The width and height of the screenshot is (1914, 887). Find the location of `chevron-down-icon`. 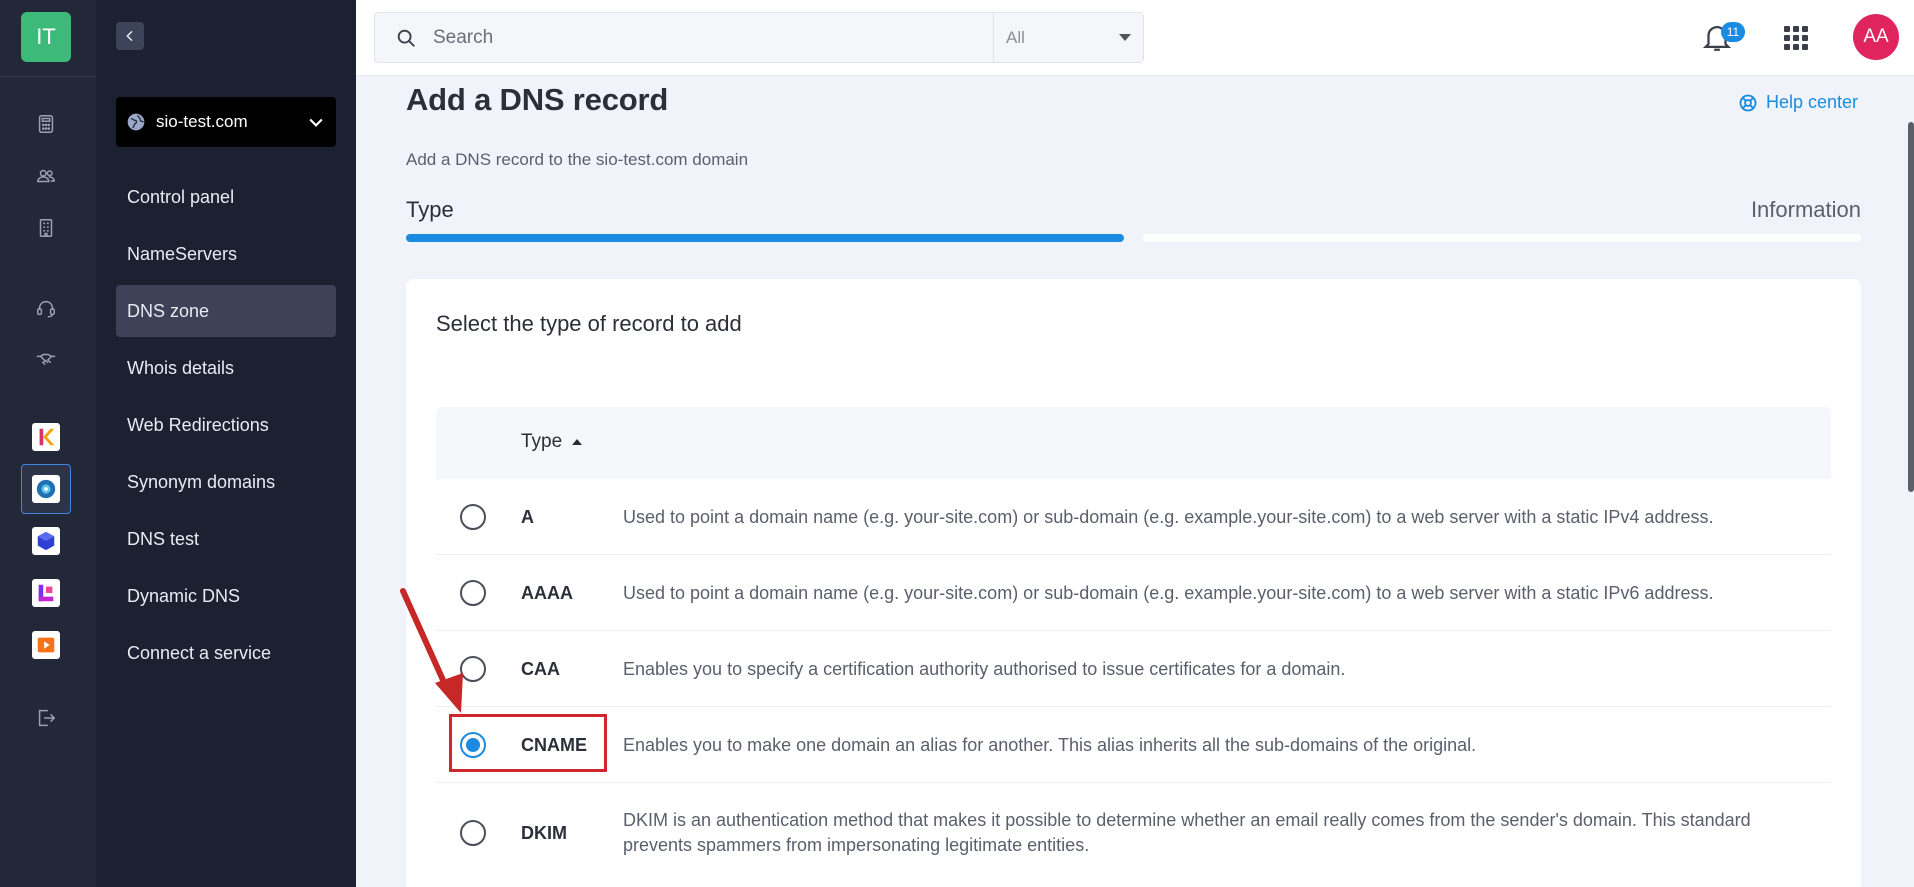

chevron-down-icon is located at coordinates (316, 122).